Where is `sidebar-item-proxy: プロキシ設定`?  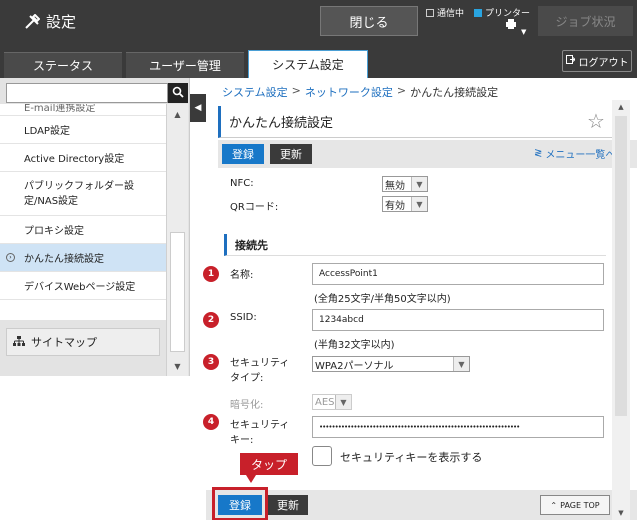 sidebar-item-proxy: プロキシ設定 is located at coordinates (83, 230).